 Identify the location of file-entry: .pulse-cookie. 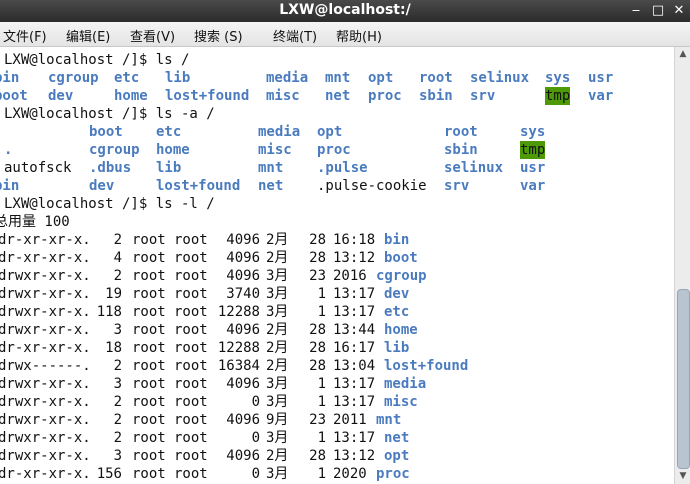
(372, 186).